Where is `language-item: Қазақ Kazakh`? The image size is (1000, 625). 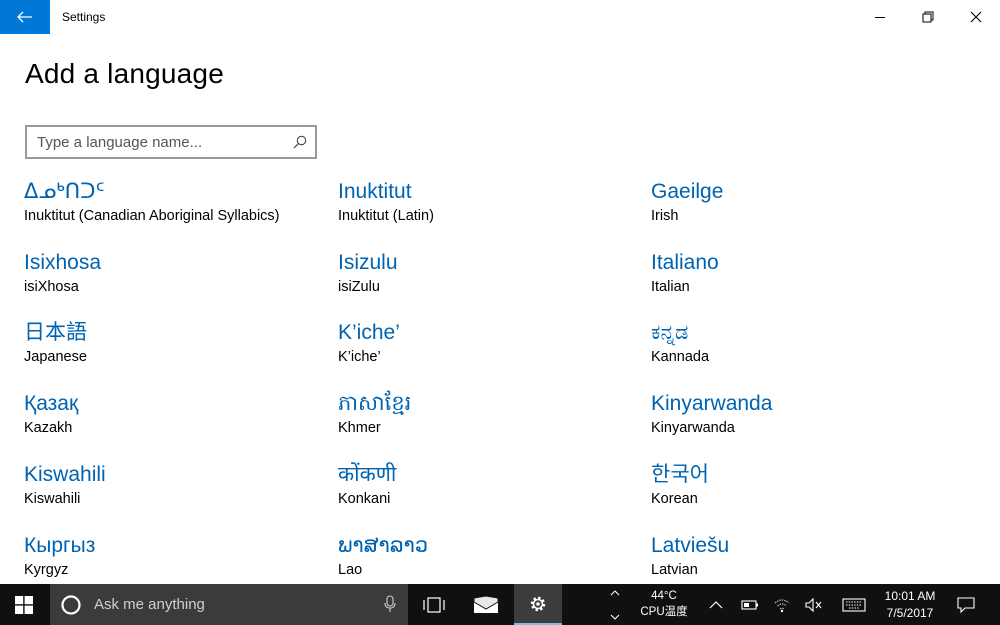 language-item: Қазақ Kazakh is located at coordinates (174, 421).